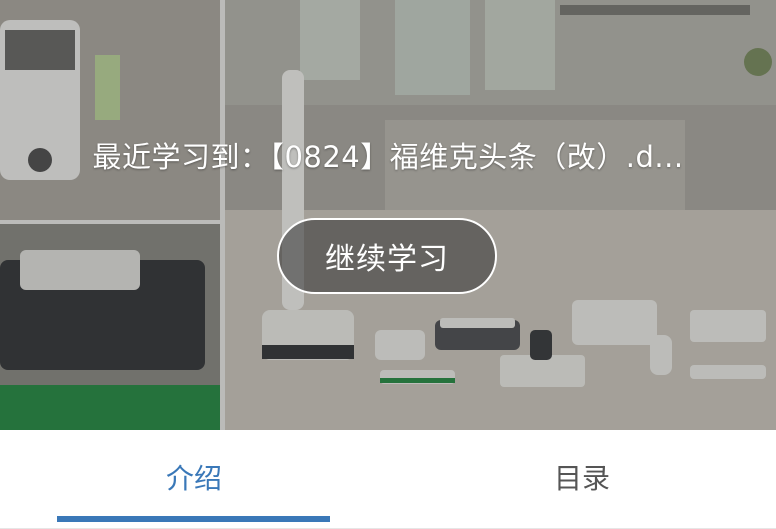  What do you see at coordinates (181, 157) in the screenshot?
I see `recent-study-label: 最近学习到：` at bounding box center [181, 157].